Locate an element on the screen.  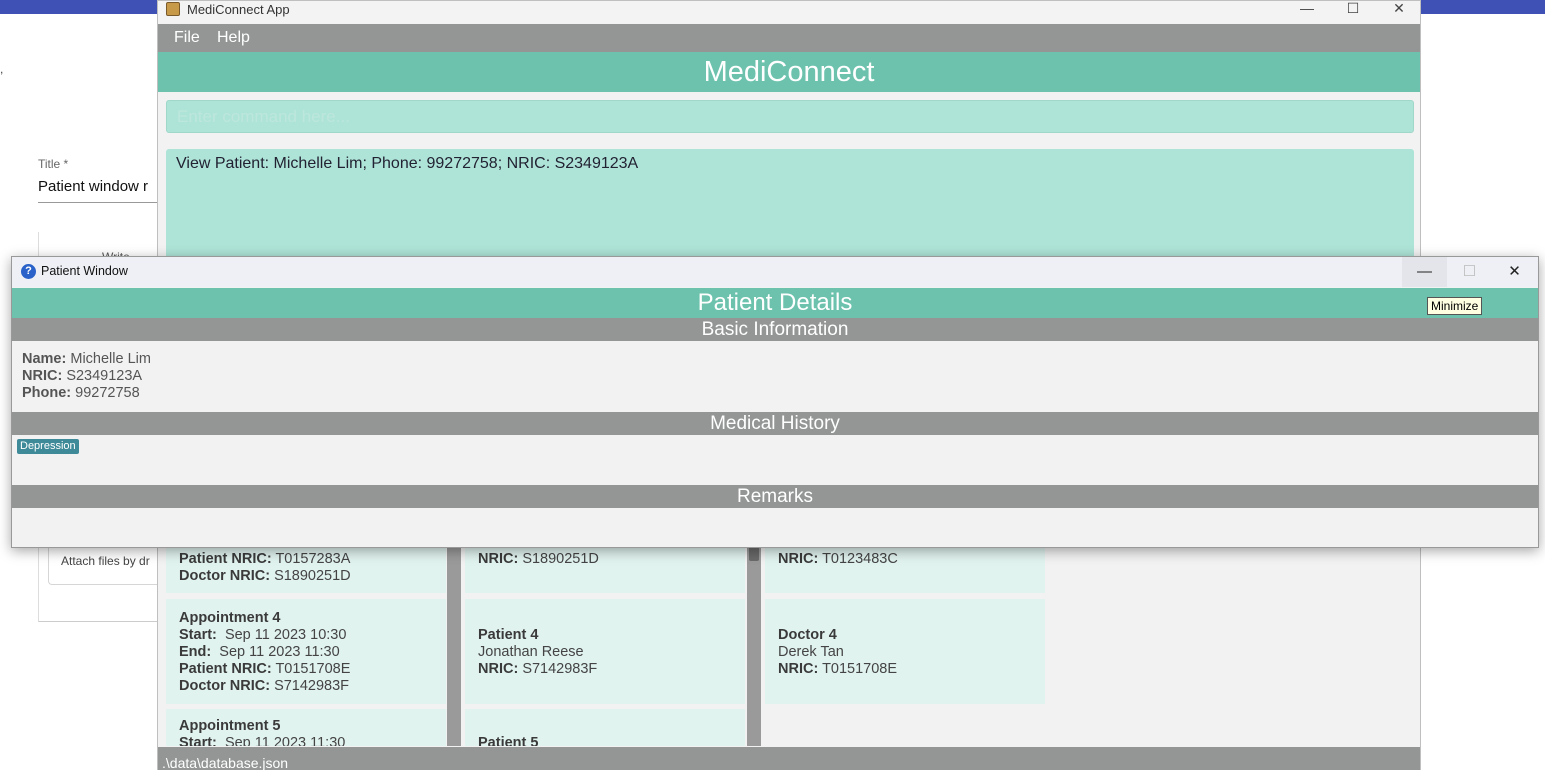
patient-phone: 99272758 is located at coordinates (107, 393).